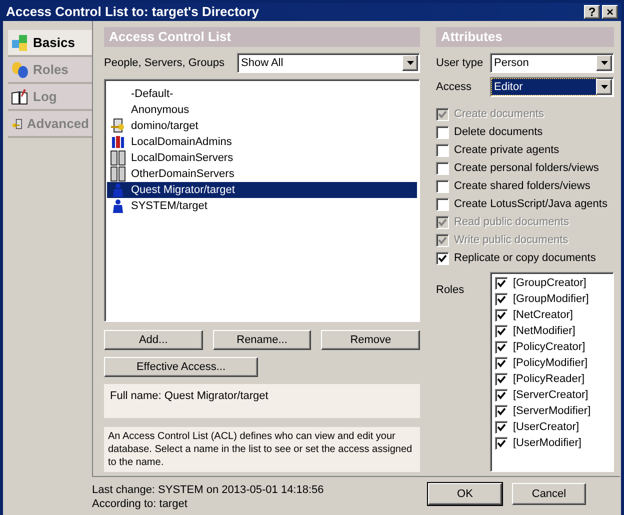  I want to click on list-item: LocalDomainServers, so click(262, 158).